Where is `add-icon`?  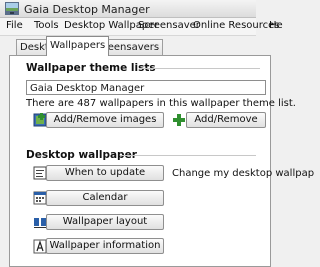 add-icon is located at coordinates (179, 120).